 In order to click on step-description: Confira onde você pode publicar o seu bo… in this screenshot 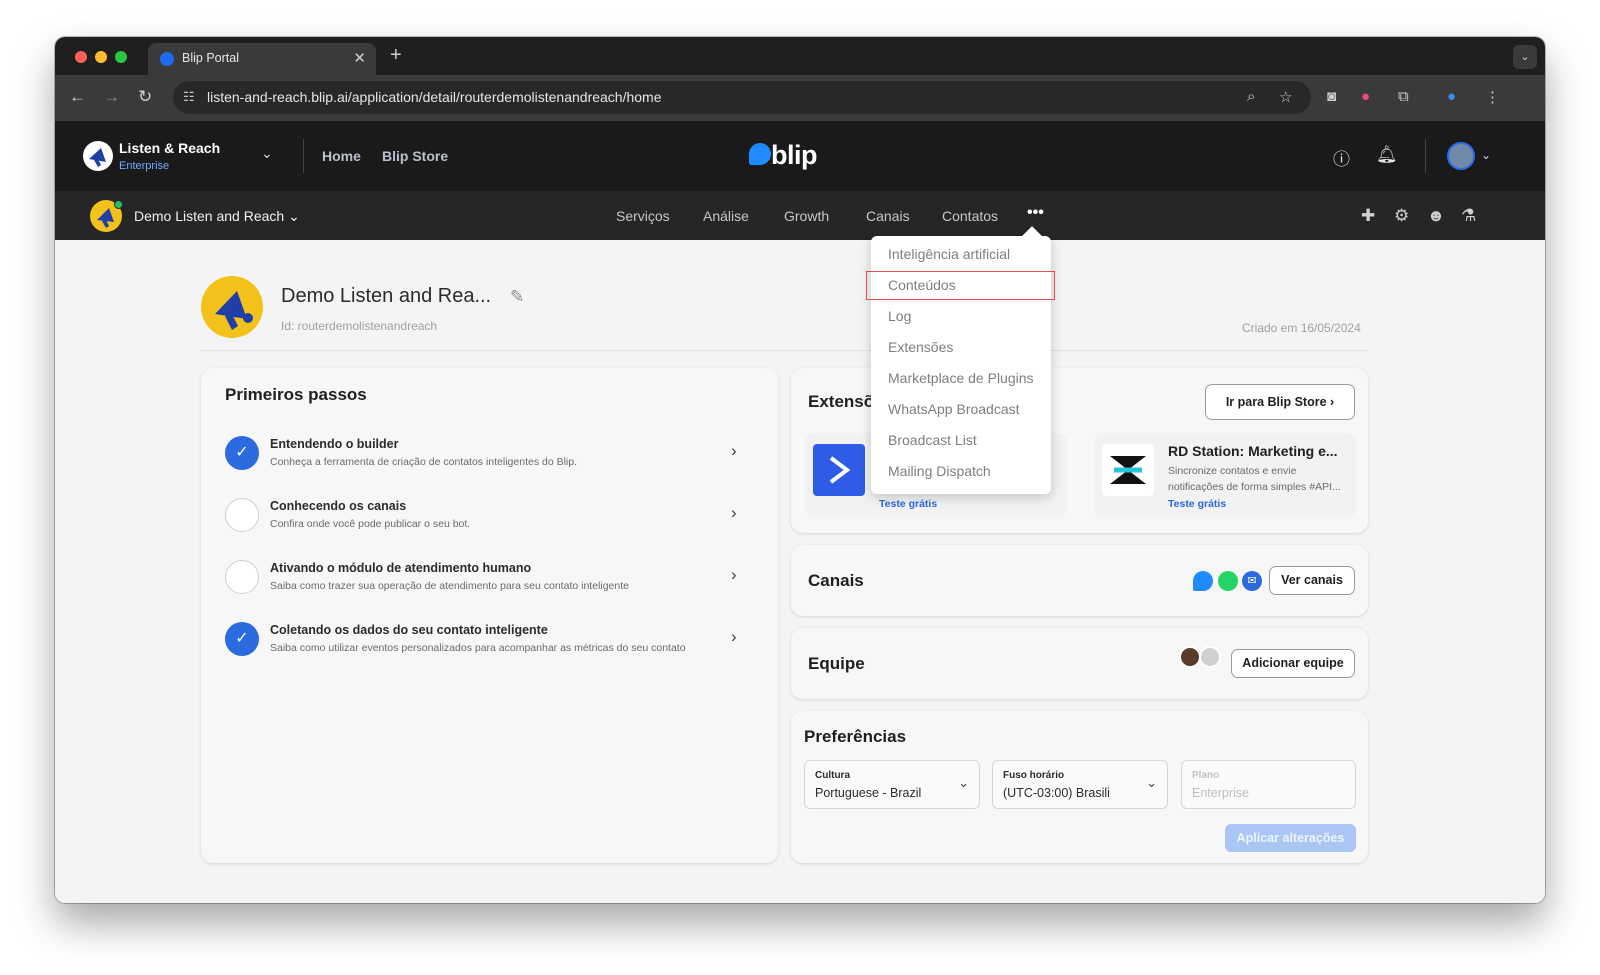, I will do `click(370, 524)`.